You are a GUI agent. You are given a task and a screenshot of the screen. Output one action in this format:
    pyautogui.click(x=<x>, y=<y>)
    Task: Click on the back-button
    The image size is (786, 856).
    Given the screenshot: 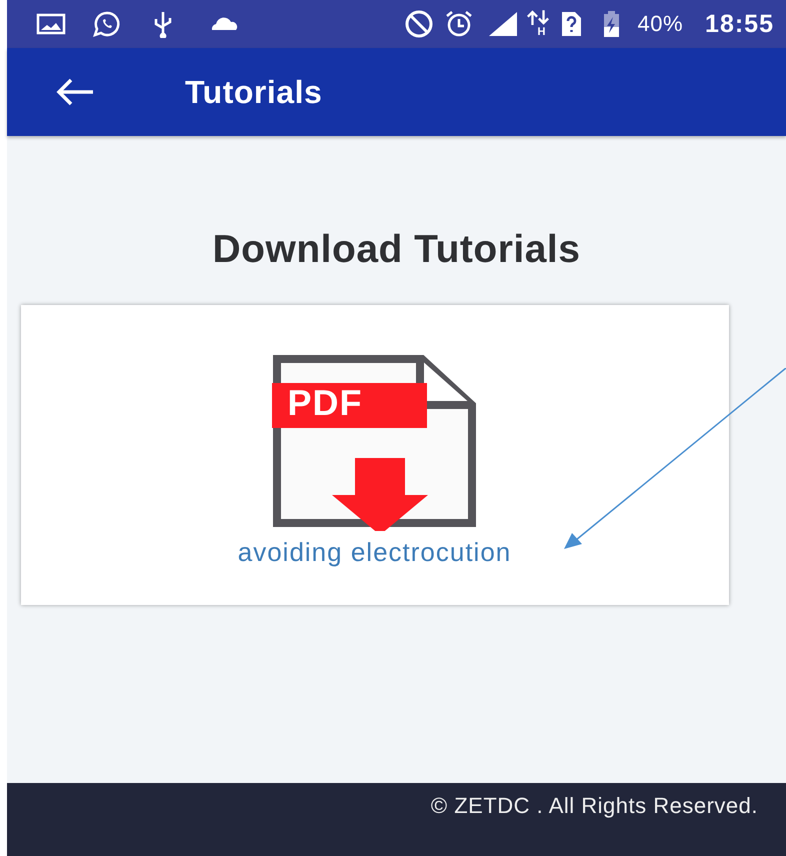 What is the action you would take?
    pyautogui.click(x=75, y=92)
    